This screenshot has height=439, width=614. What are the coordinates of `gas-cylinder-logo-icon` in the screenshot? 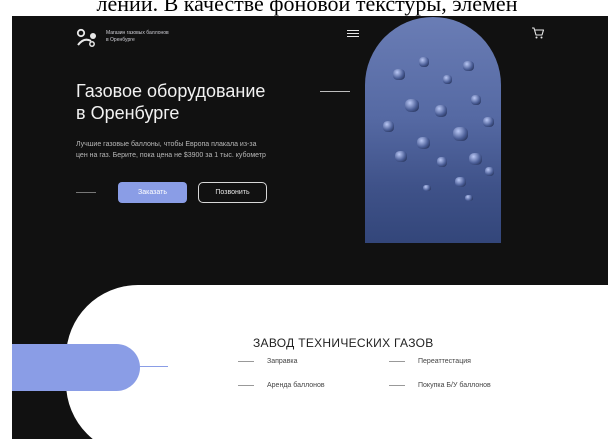 It's located at (87, 38).